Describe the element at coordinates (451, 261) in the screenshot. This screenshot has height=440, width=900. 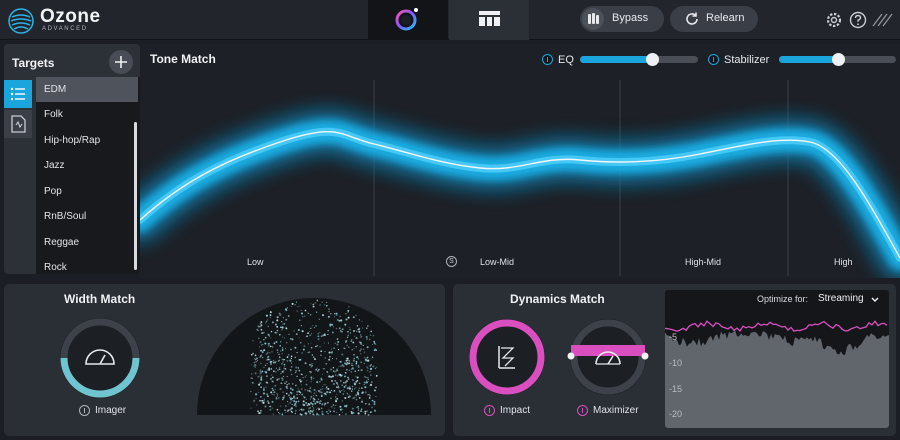
I see `solo-icon: S` at that location.